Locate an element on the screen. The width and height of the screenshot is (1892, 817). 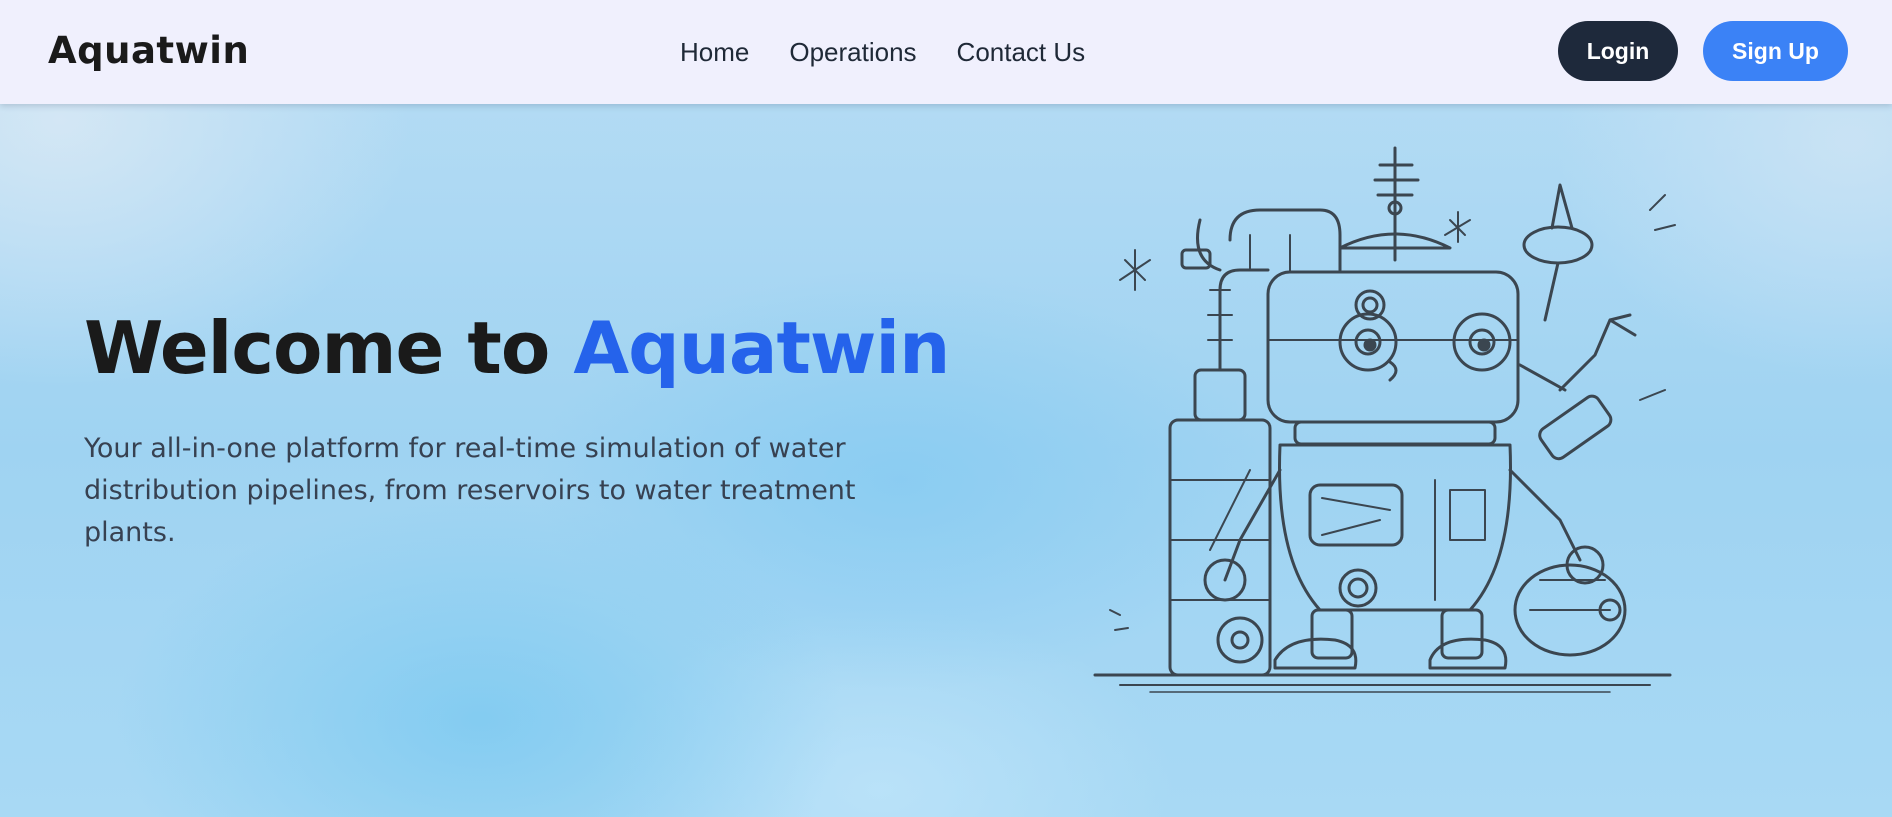
logo: Aquatwin is located at coordinates (148, 51).